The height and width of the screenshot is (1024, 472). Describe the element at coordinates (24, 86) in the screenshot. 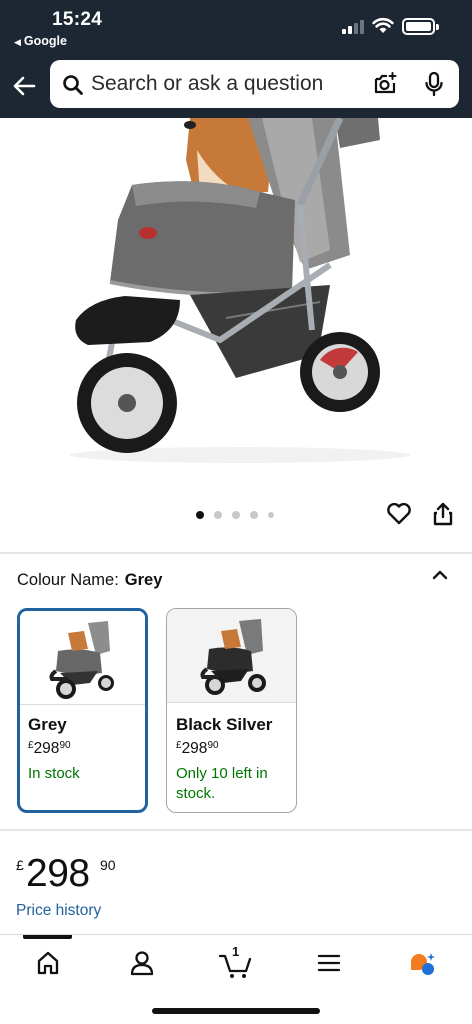

I see `back-arrow-icon` at that location.